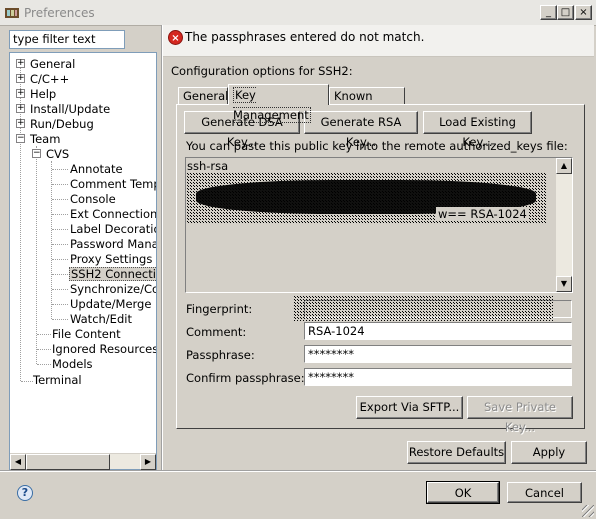 The width and height of the screenshot is (596, 519). Describe the element at coordinates (548, 12) in the screenshot. I see `minimize-button: _` at that location.